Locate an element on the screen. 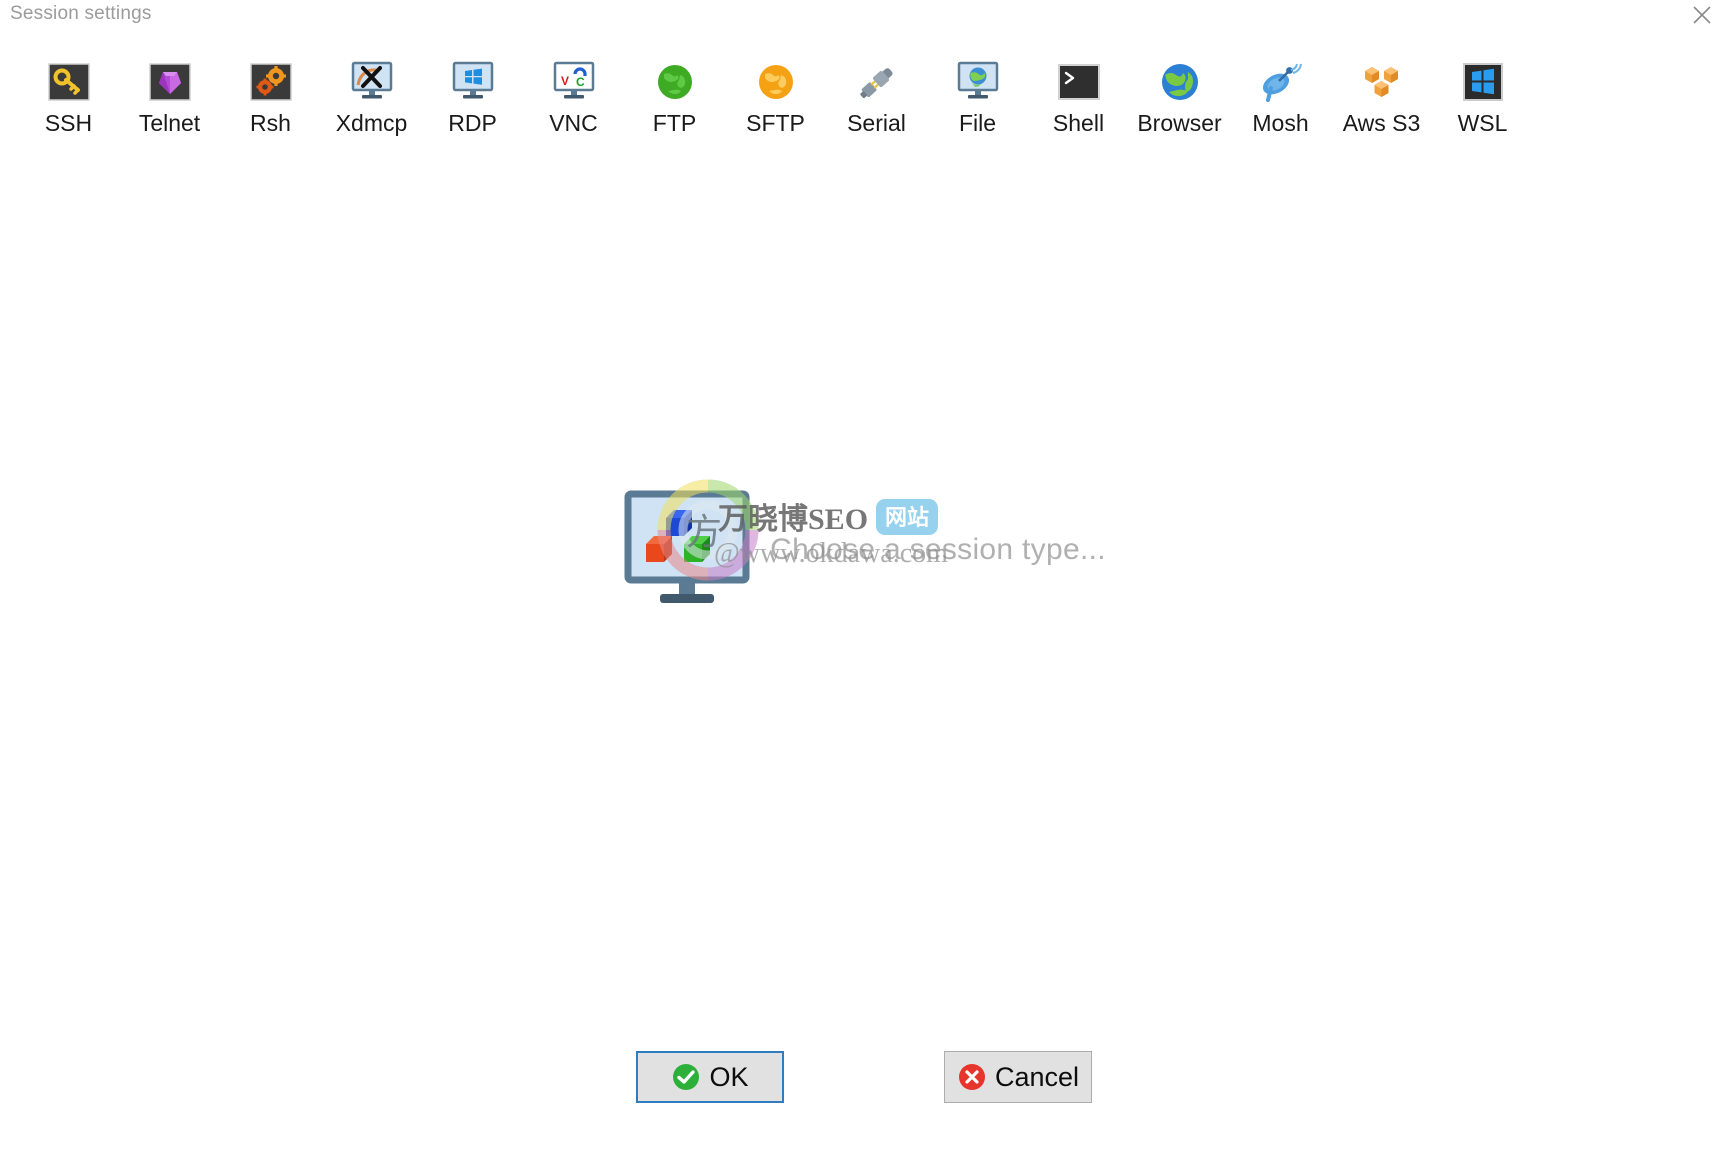 The height and width of the screenshot is (1155, 1728). ssh-key-icon is located at coordinates (69, 82).